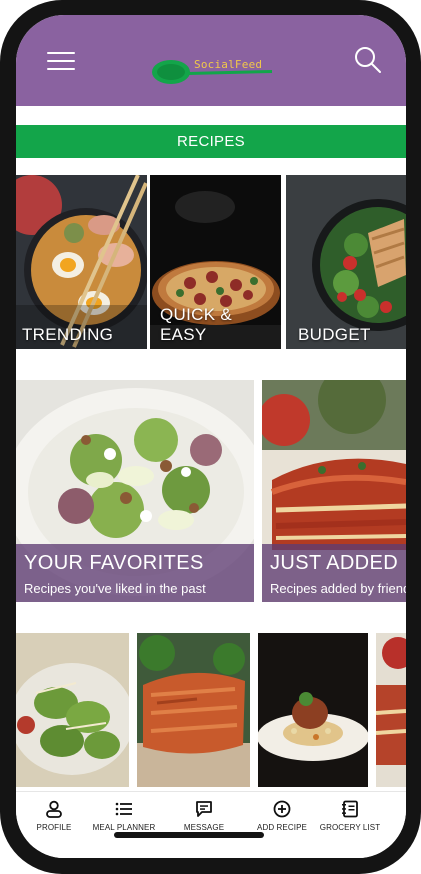 This screenshot has width=421, height=874. What do you see at coordinates (204, 827) in the screenshot?
I see `nav-label: MESSAGE` at bounding box center [204, 827].